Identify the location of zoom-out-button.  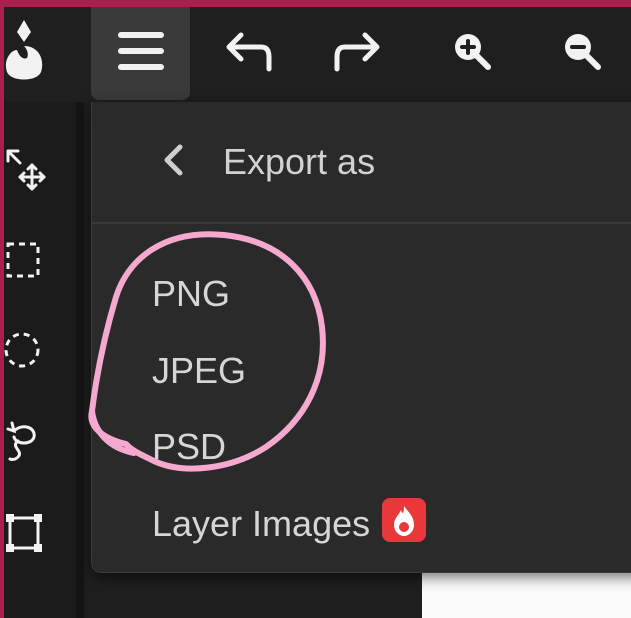
(582, 53).